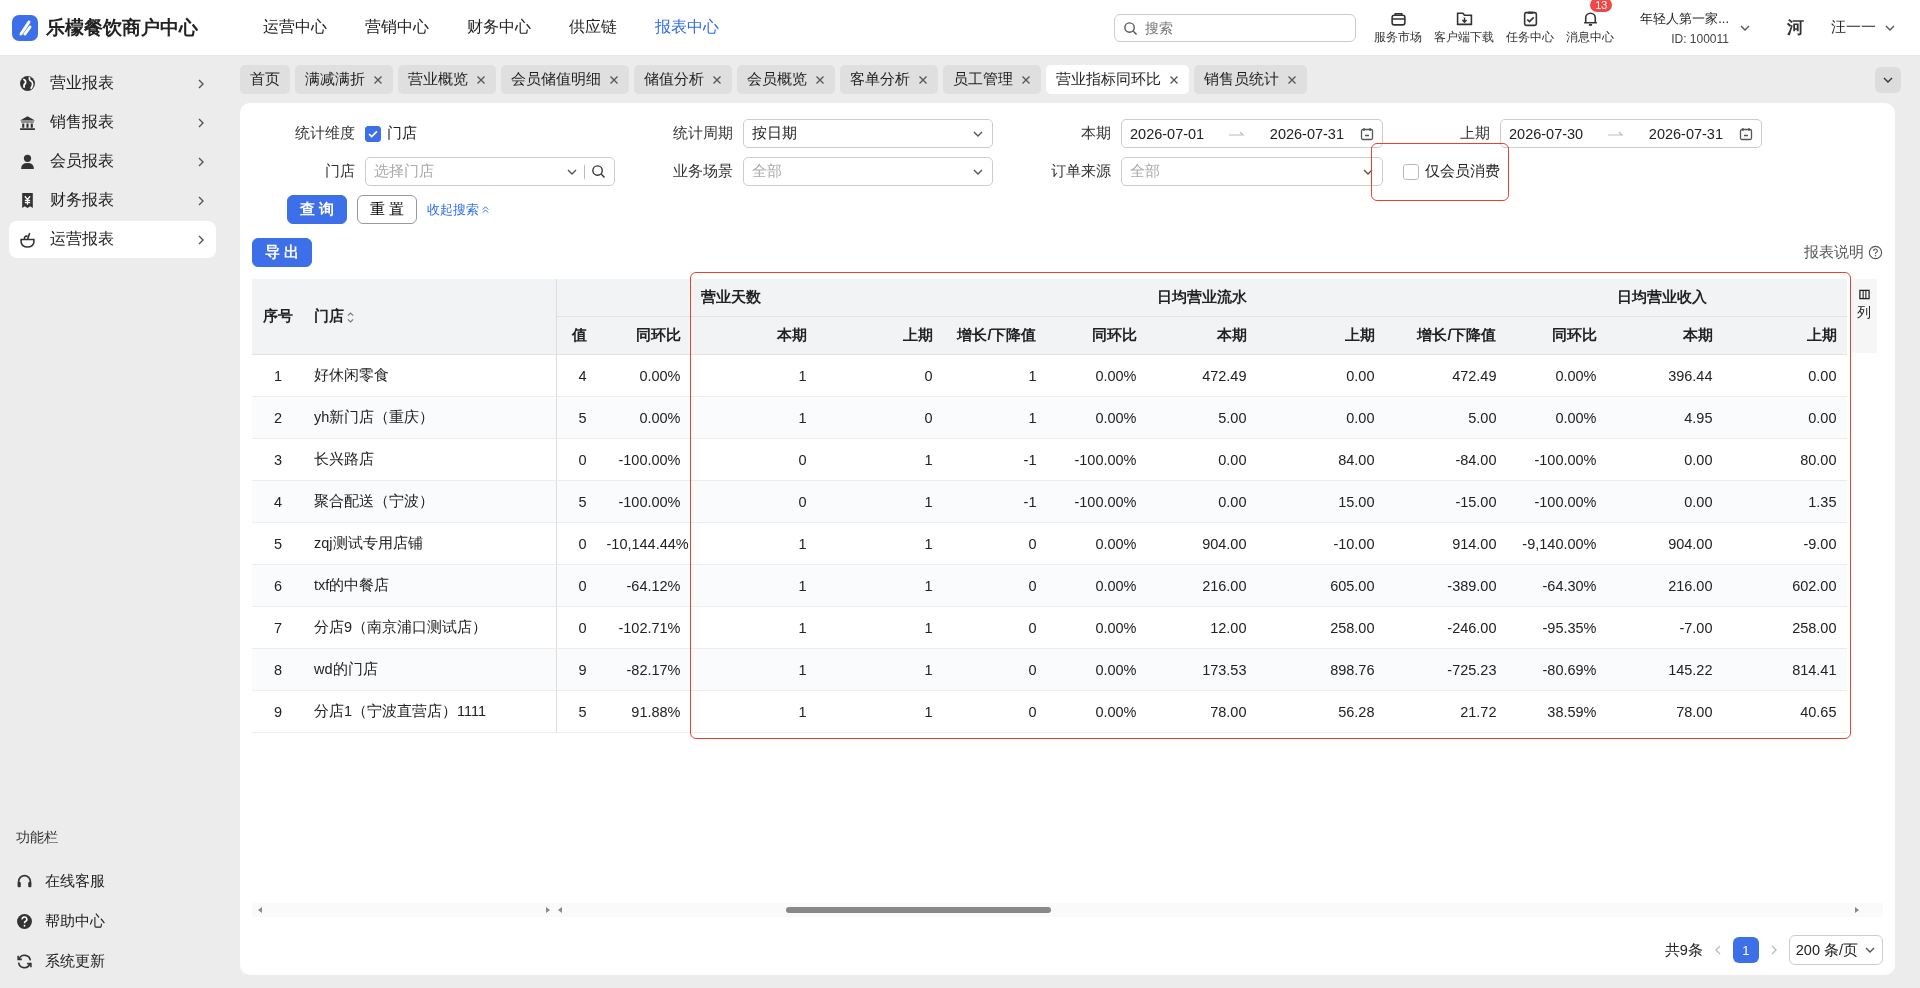 This screenshot has height=988, width=1920. Describe the element at coordinates (387, 209) in the screenshot. I see `reset-button: 重 置` at that location.